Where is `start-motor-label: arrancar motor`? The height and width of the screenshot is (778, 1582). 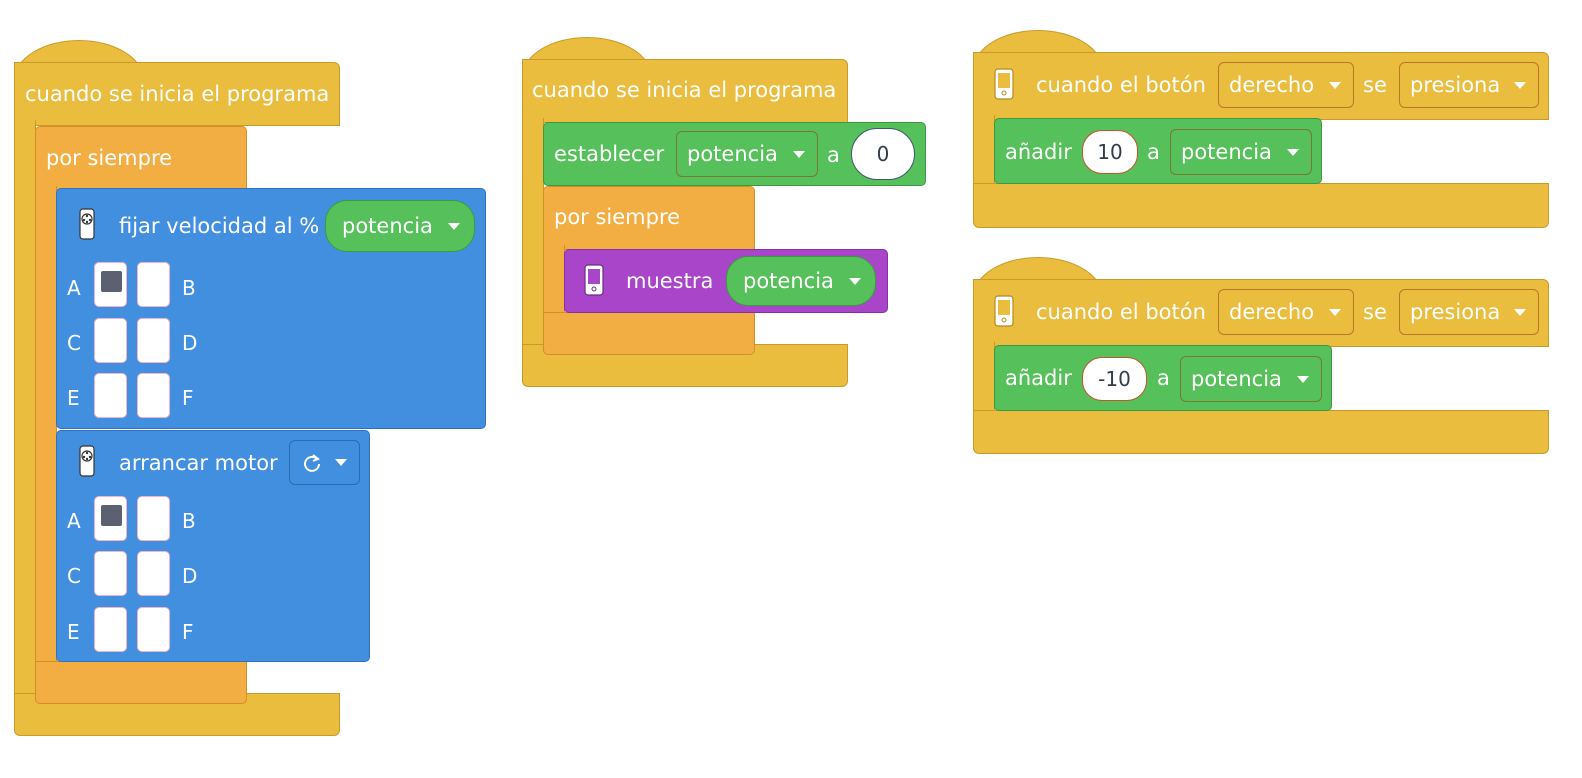 start-motor-label: arrancar motor is located at coordinates (198, 463).